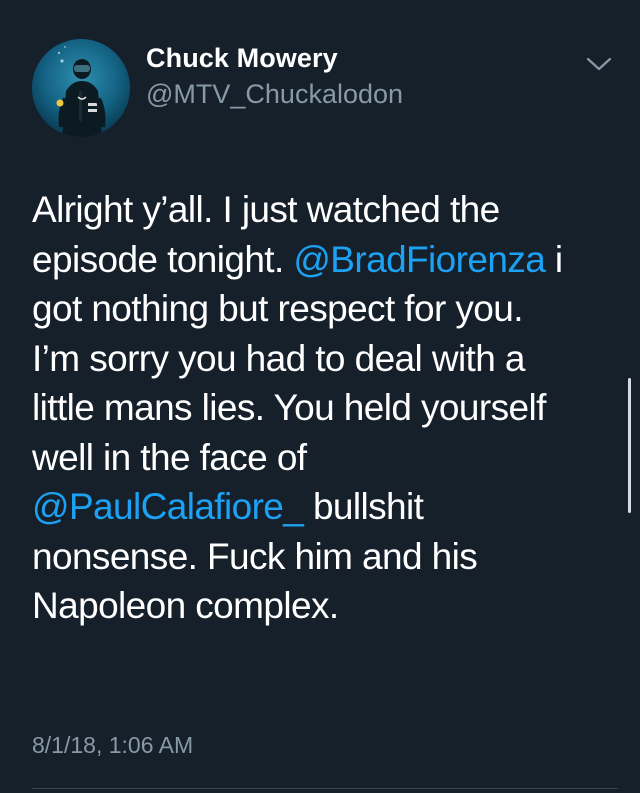 Image resolution: width=640 pixels, height=793 pixels. What do you see at coordinates (169, 457) in the screenshot?
I see `tweet-text-segment: well in the face of` at bounding box center [169, 457].